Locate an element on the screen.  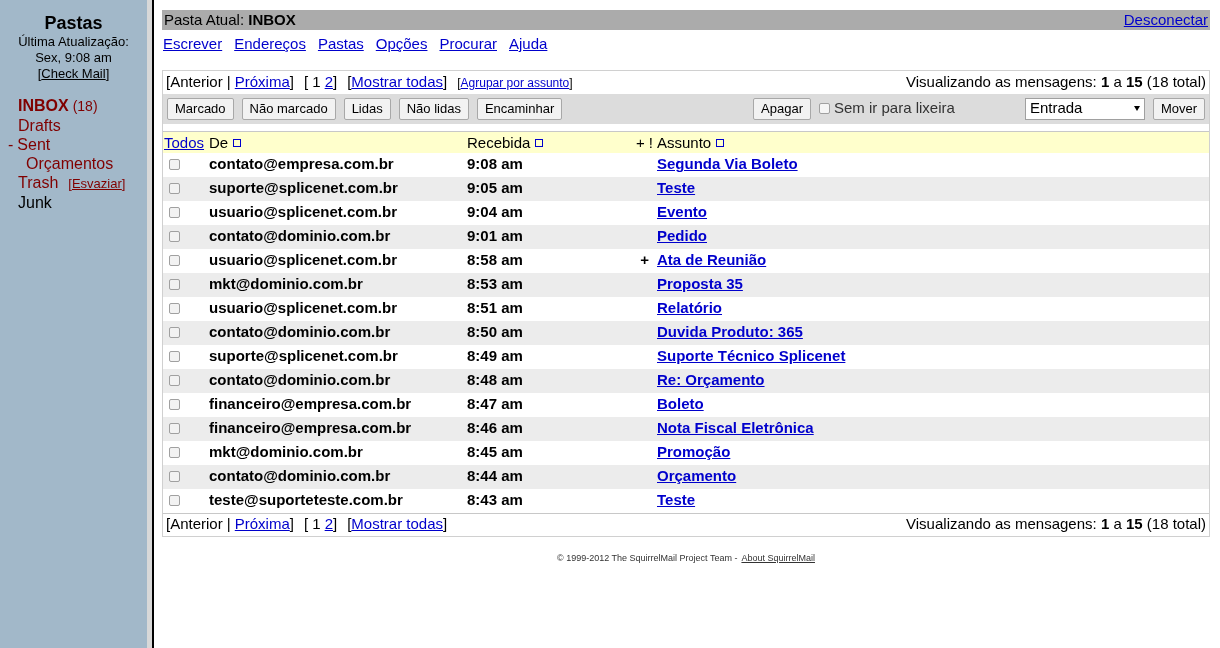
subject-link: Evento is located at coordinates (682, 212).